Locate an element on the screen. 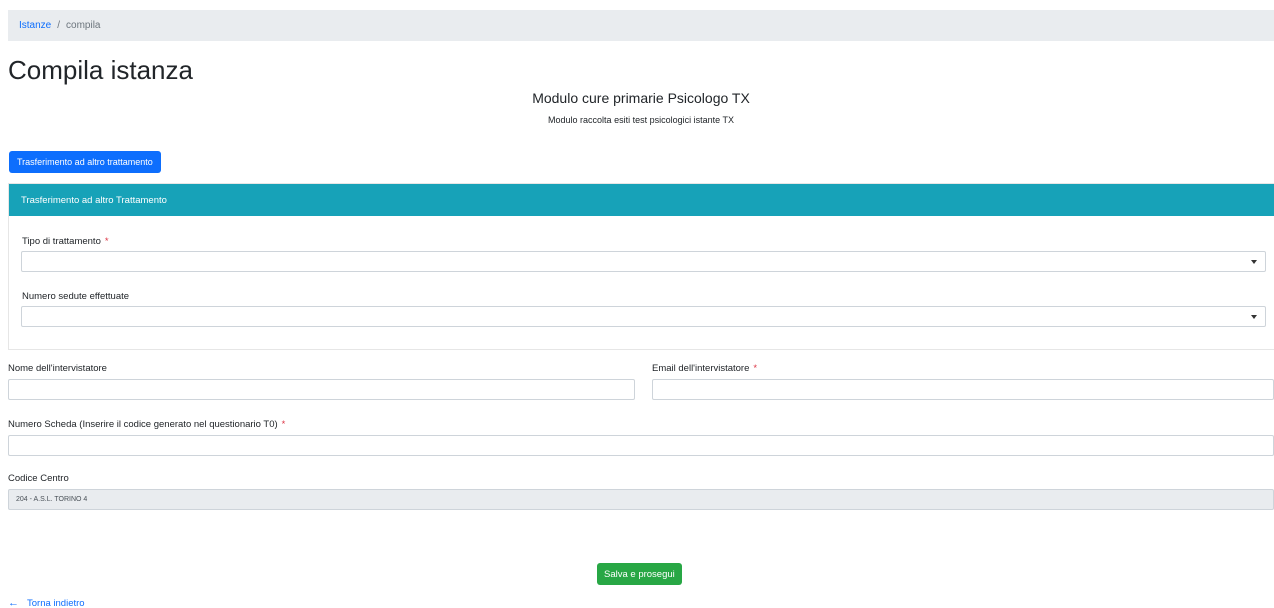  interviewer-name-input is located at coordinates (321, 389).